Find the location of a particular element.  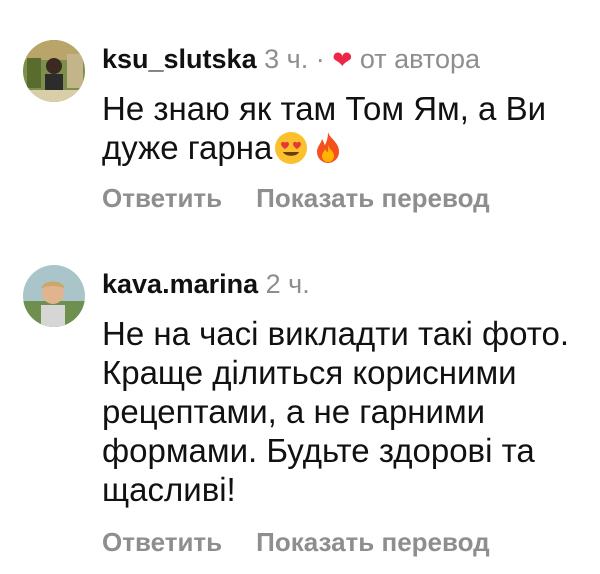

comment-header: ksu_slutska 3 ч. · ❤ от автора is located at coordinates (291, 60).